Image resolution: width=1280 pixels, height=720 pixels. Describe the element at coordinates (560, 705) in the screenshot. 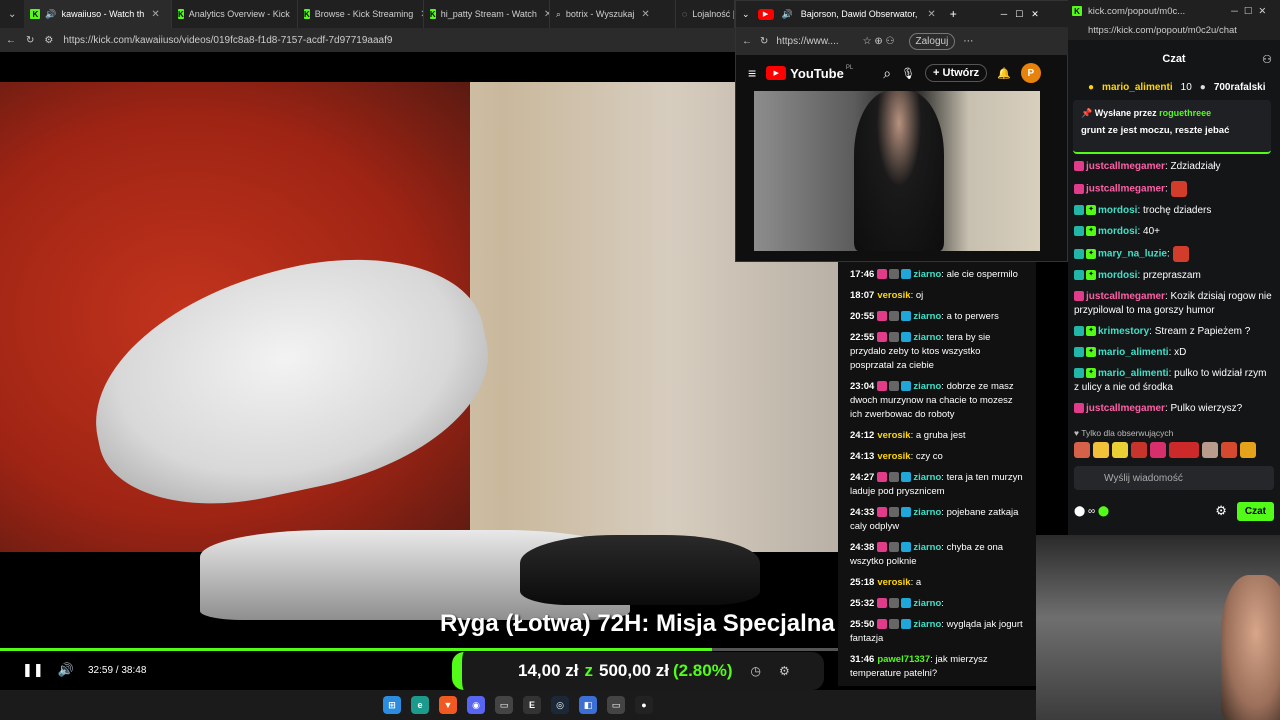

I see `steam-icon: ◎` at that location.